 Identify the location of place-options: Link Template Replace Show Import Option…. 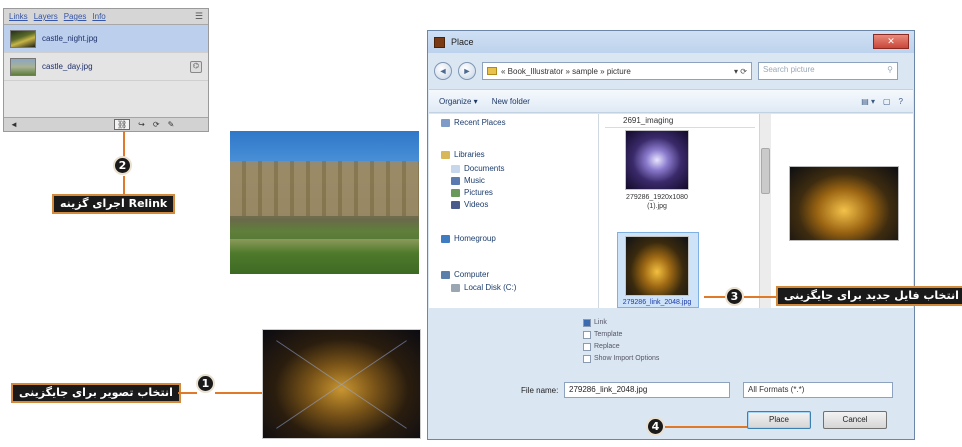
(621, 341).